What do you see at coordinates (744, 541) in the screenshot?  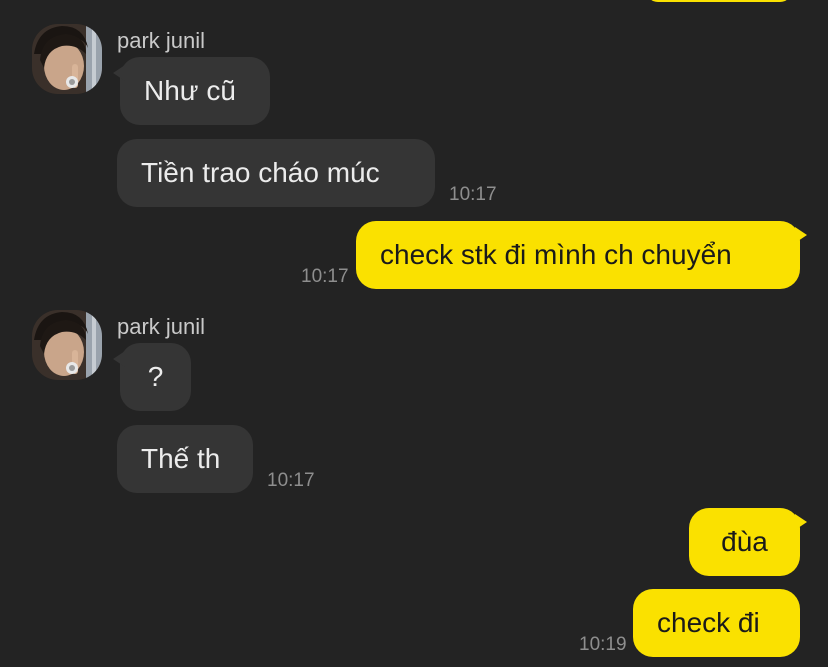 I see `message-text: đùa` at bounding box center [744, 541].